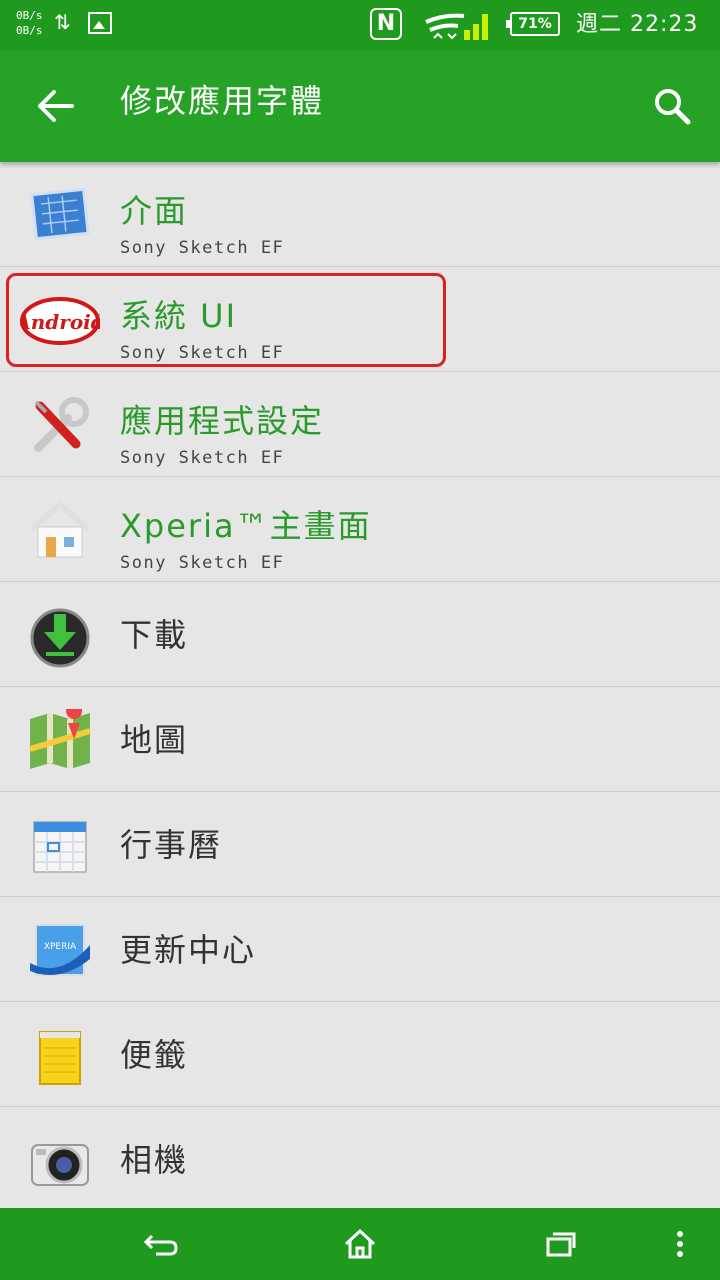  I want to click on clock: 週二 22:23, so click(637, 22).